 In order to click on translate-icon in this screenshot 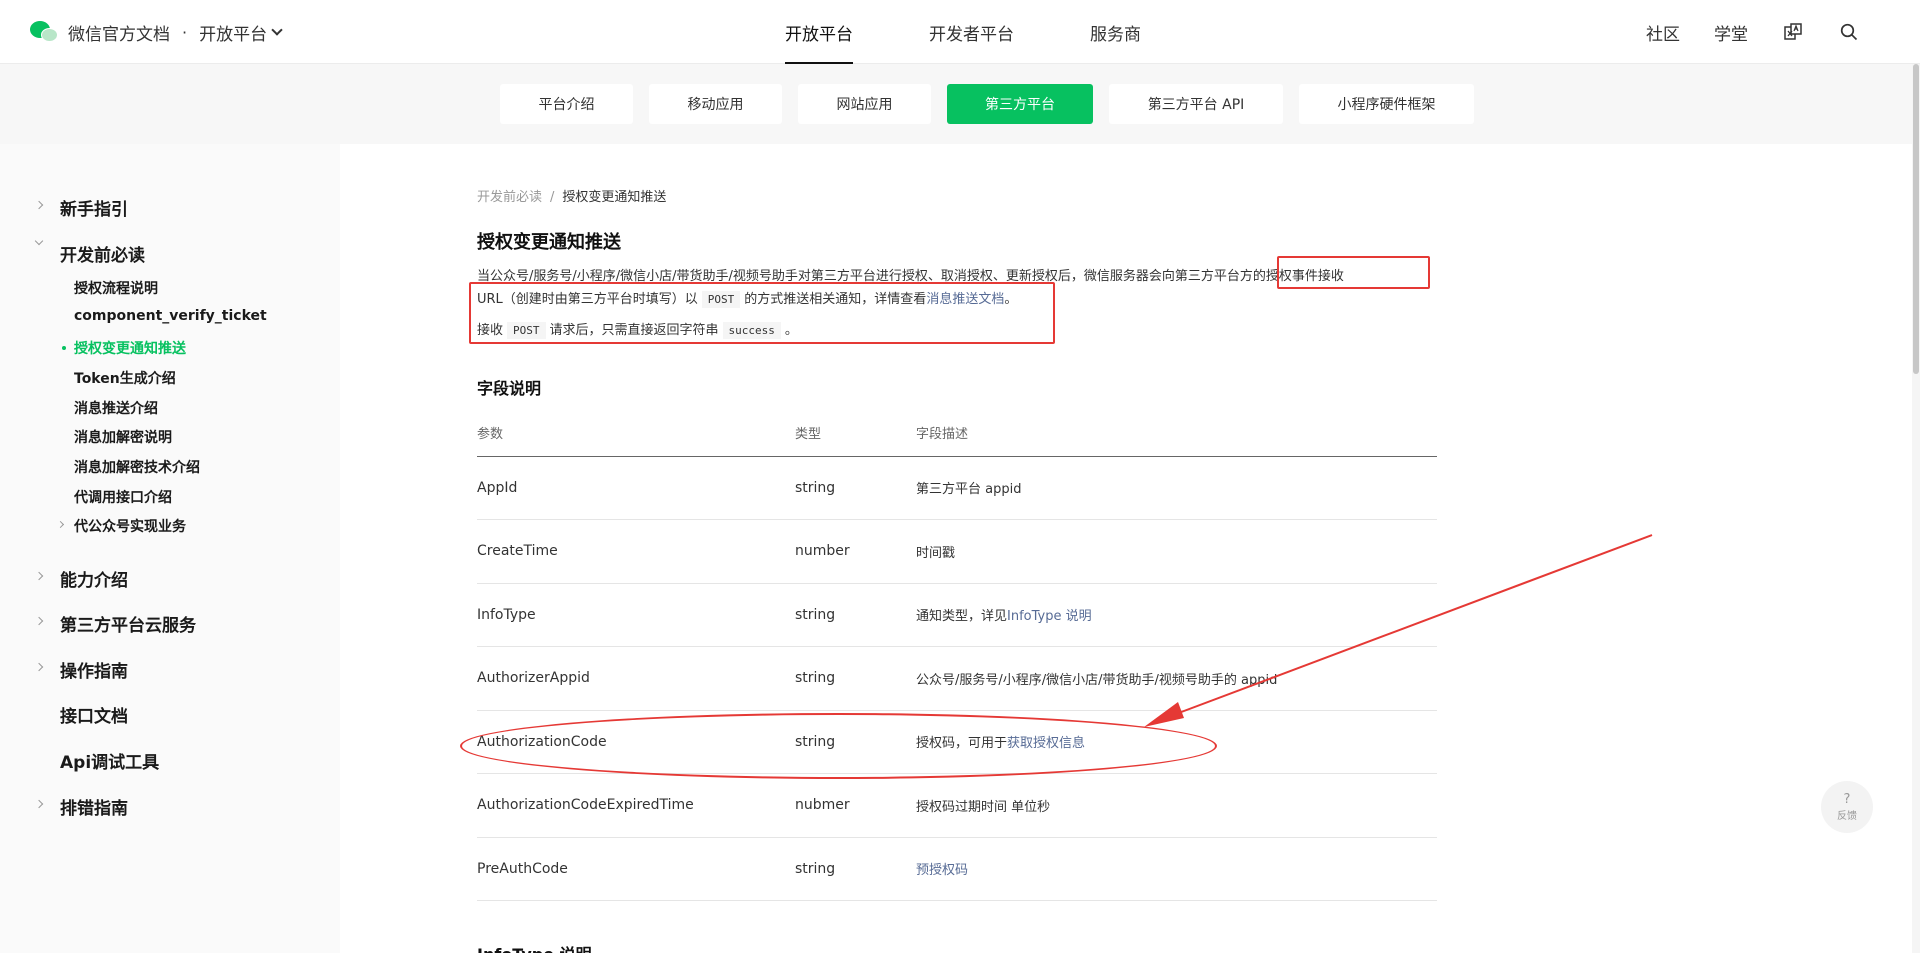, I will do `click(1793, 32)`.